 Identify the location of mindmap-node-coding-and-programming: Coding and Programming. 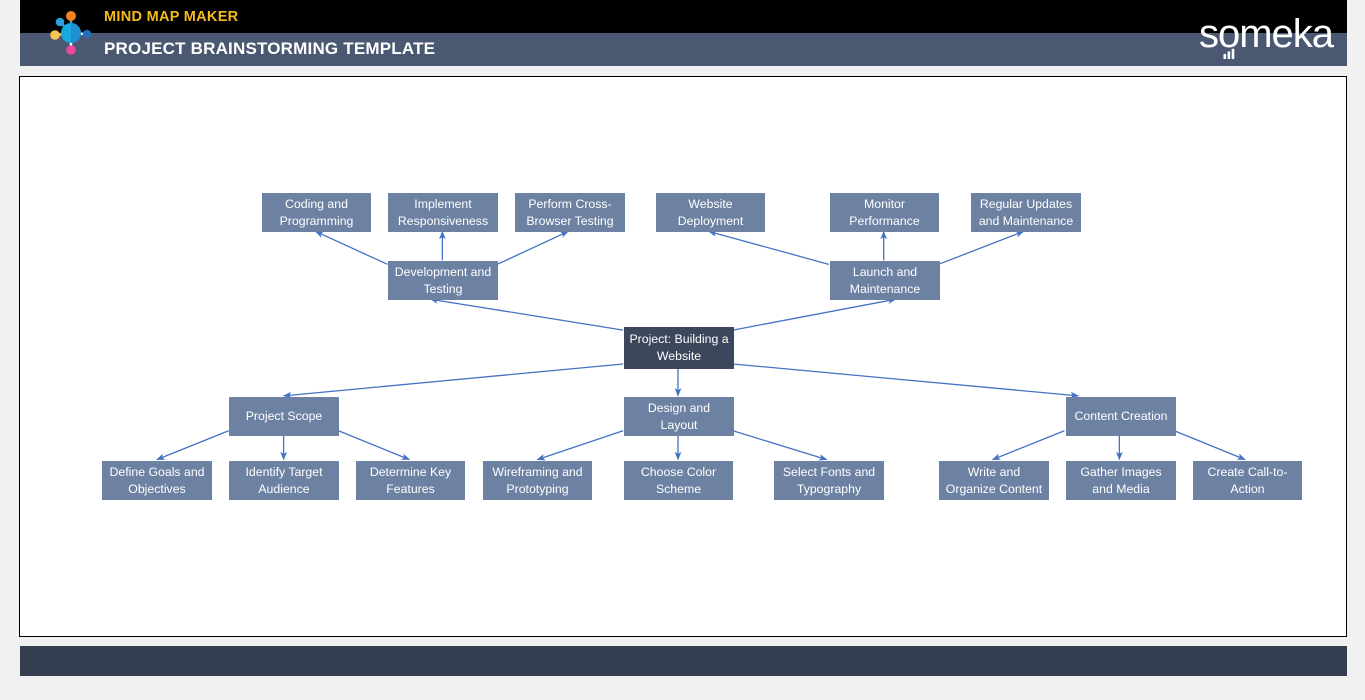
(316, 212).